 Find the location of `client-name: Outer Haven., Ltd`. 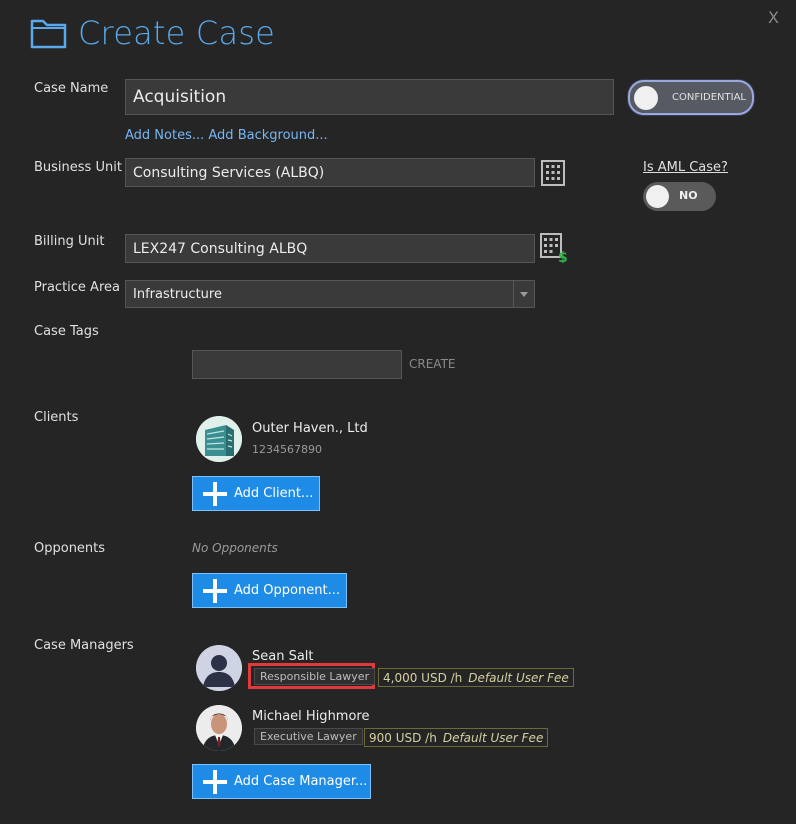

client-name: Outer Haven., Ltd is located at coordinates (310, 428).